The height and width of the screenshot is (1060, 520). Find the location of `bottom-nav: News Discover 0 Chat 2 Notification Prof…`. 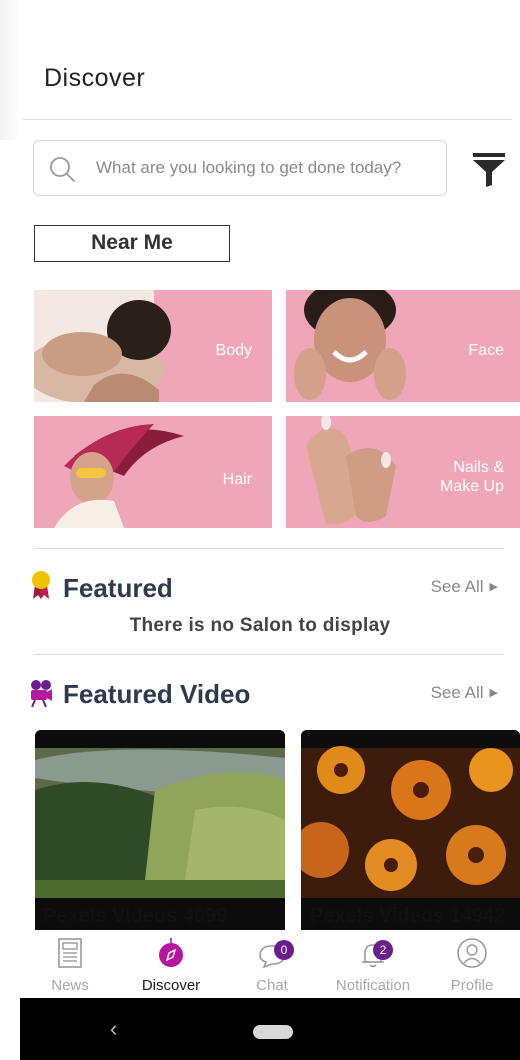

bottom-nav: News Discover 0 Chat 2 Notification Prof… is located at coordinates (260, 964).